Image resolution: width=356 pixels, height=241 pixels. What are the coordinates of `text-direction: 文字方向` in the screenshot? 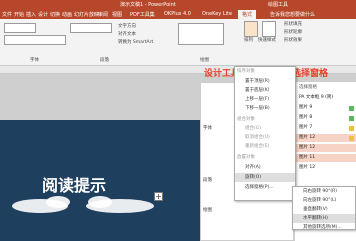 It's located at (127, 26).